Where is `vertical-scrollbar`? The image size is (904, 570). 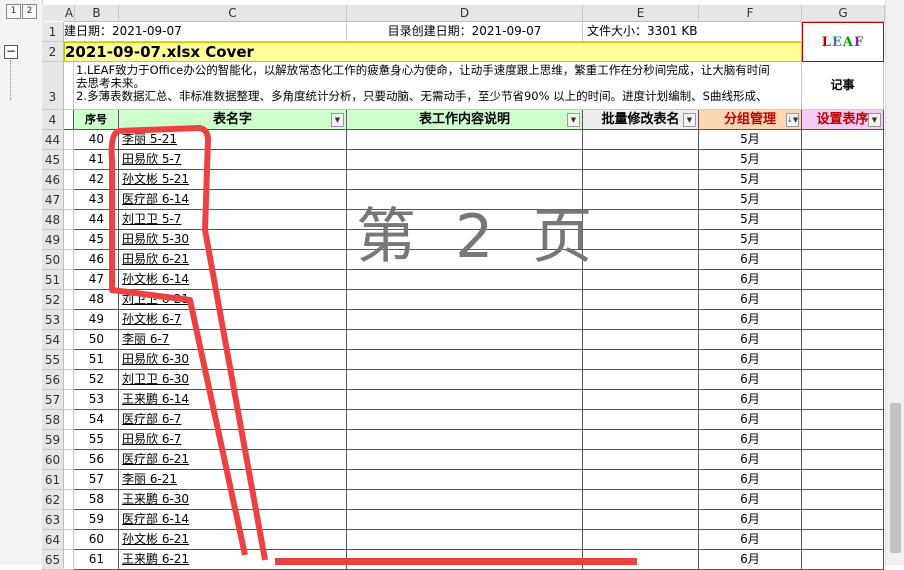 vertical-scrollbar is located at coordinates (894, 282).